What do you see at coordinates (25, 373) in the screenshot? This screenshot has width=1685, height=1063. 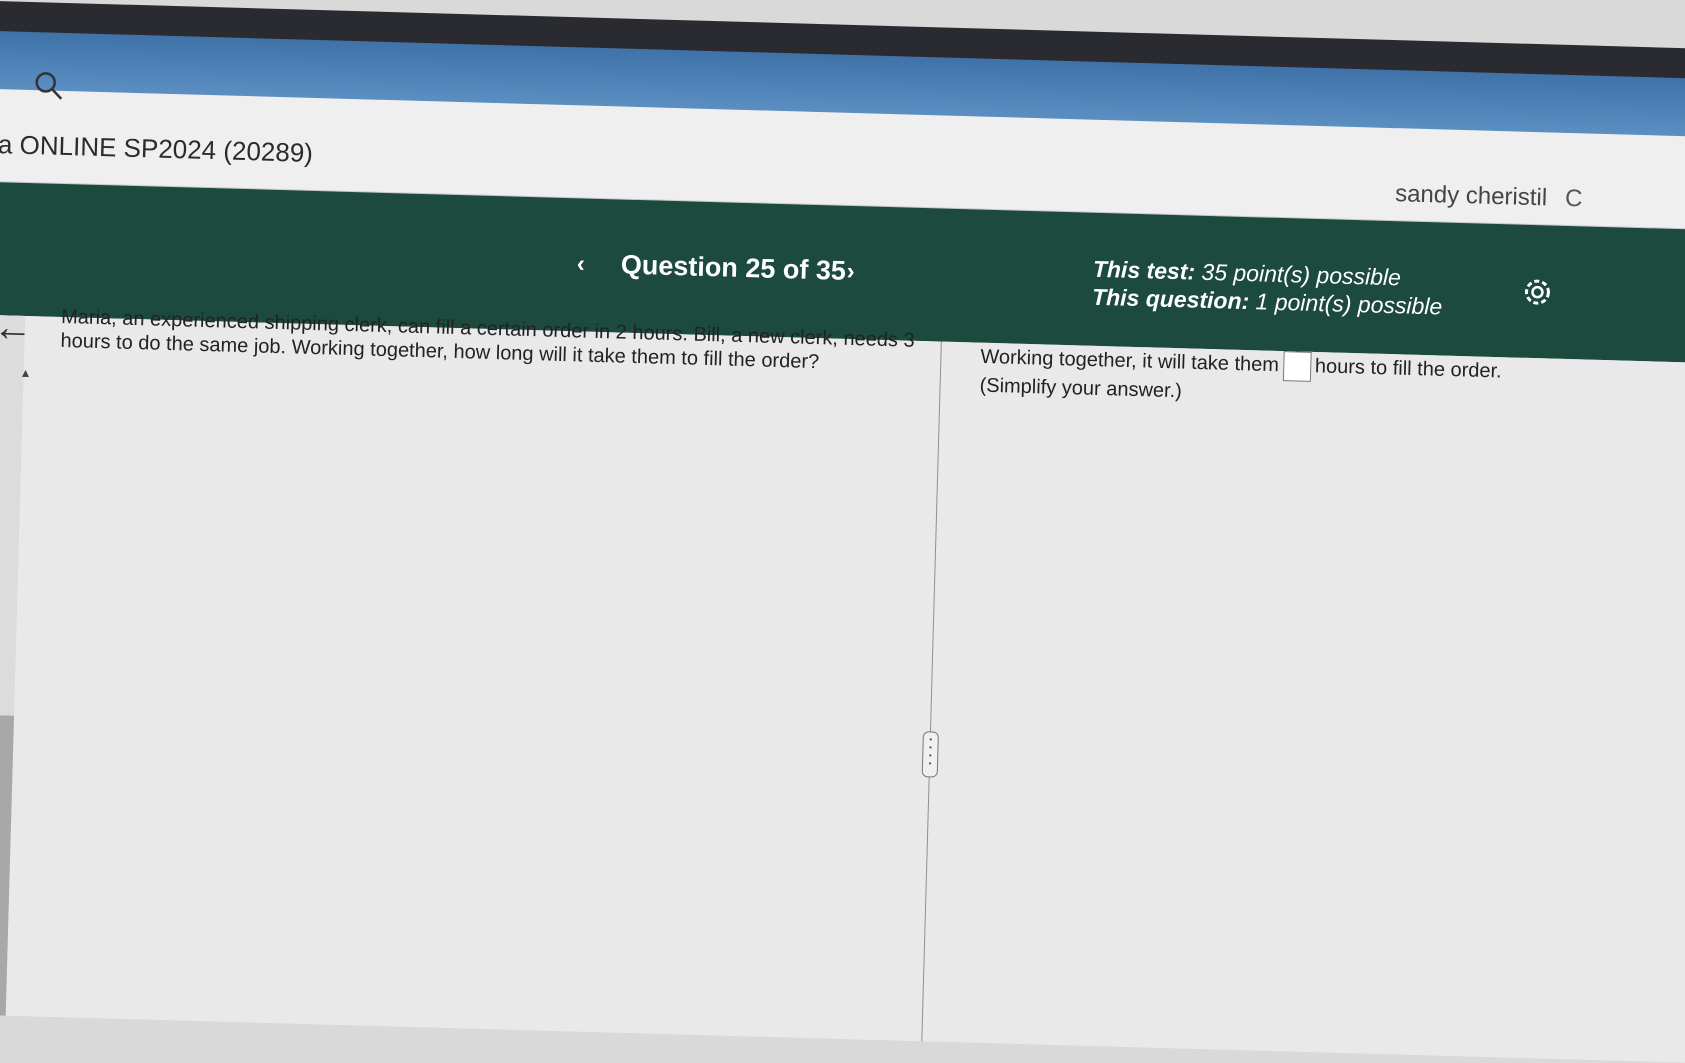 I see `scroll-up-icon: ▲` at bounding box center [25, 373].